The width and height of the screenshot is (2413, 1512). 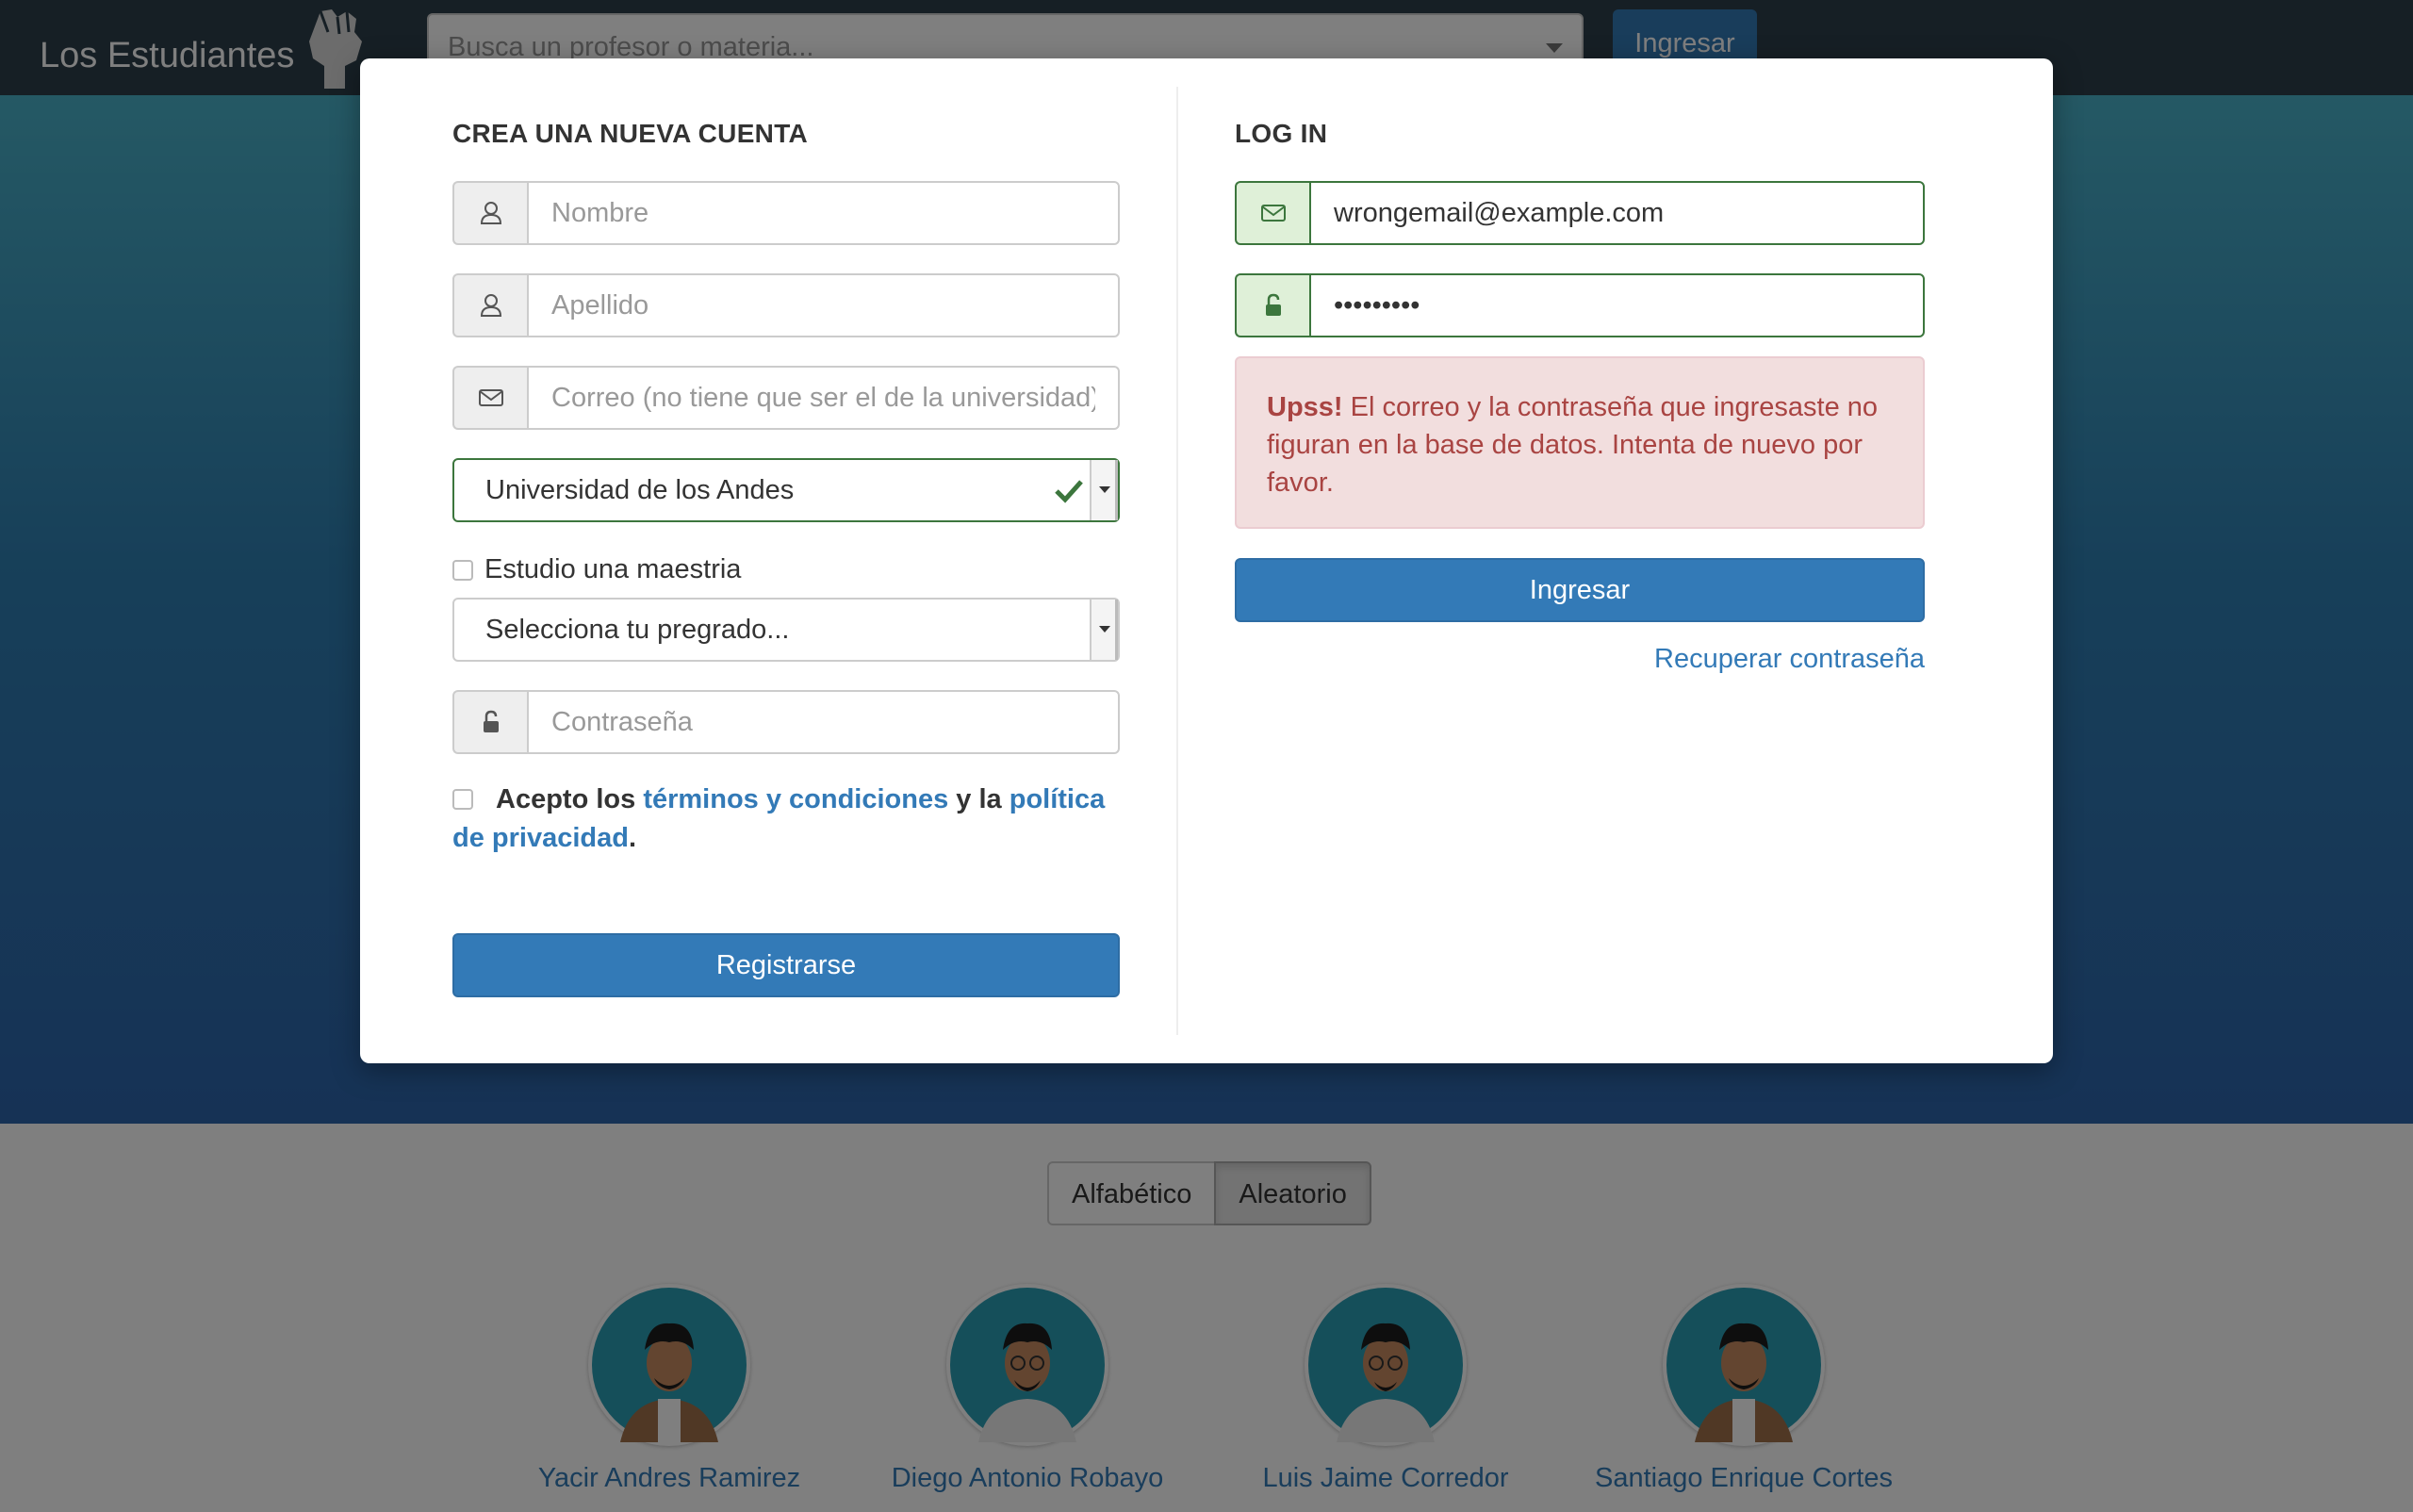 What do you see at coordinates (1069, 491) in the screenshot?
I see `check-icon` at bounding box center [1069, 491].